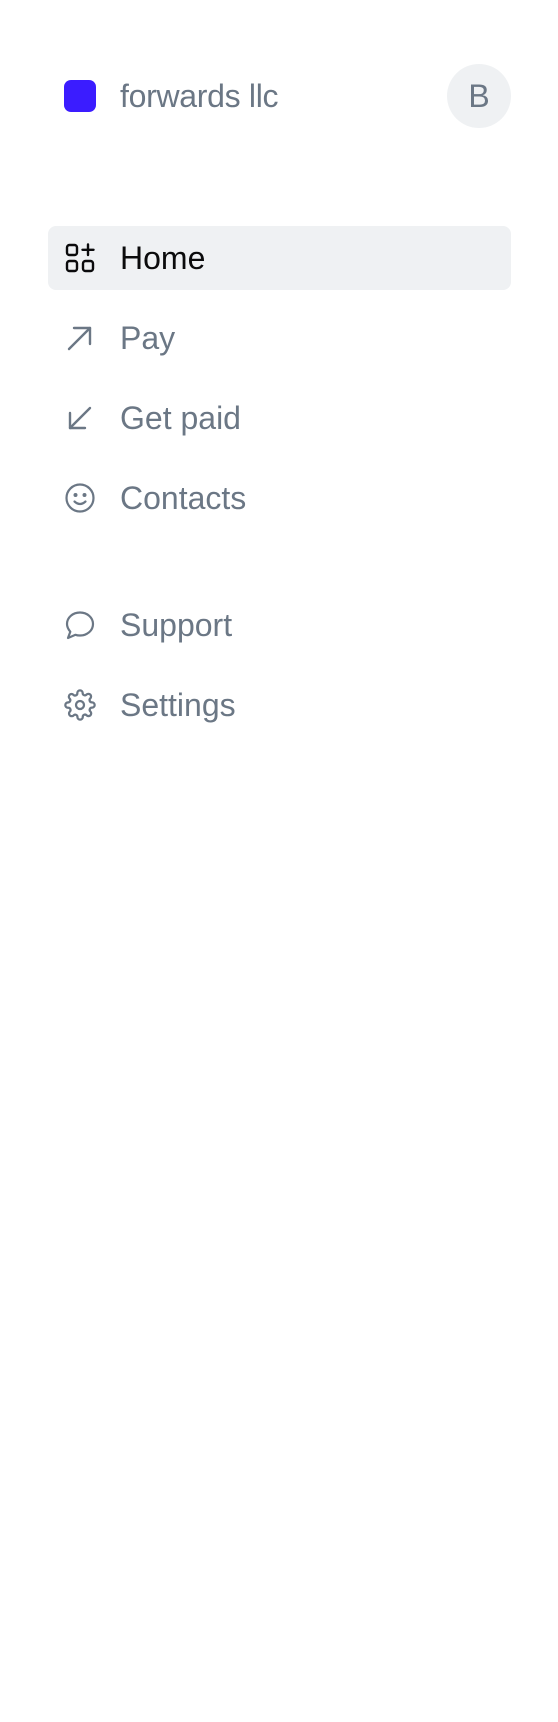  Describe the element at coordinates (80, 96) in the screenshot. I see `brand-logo` at that location.